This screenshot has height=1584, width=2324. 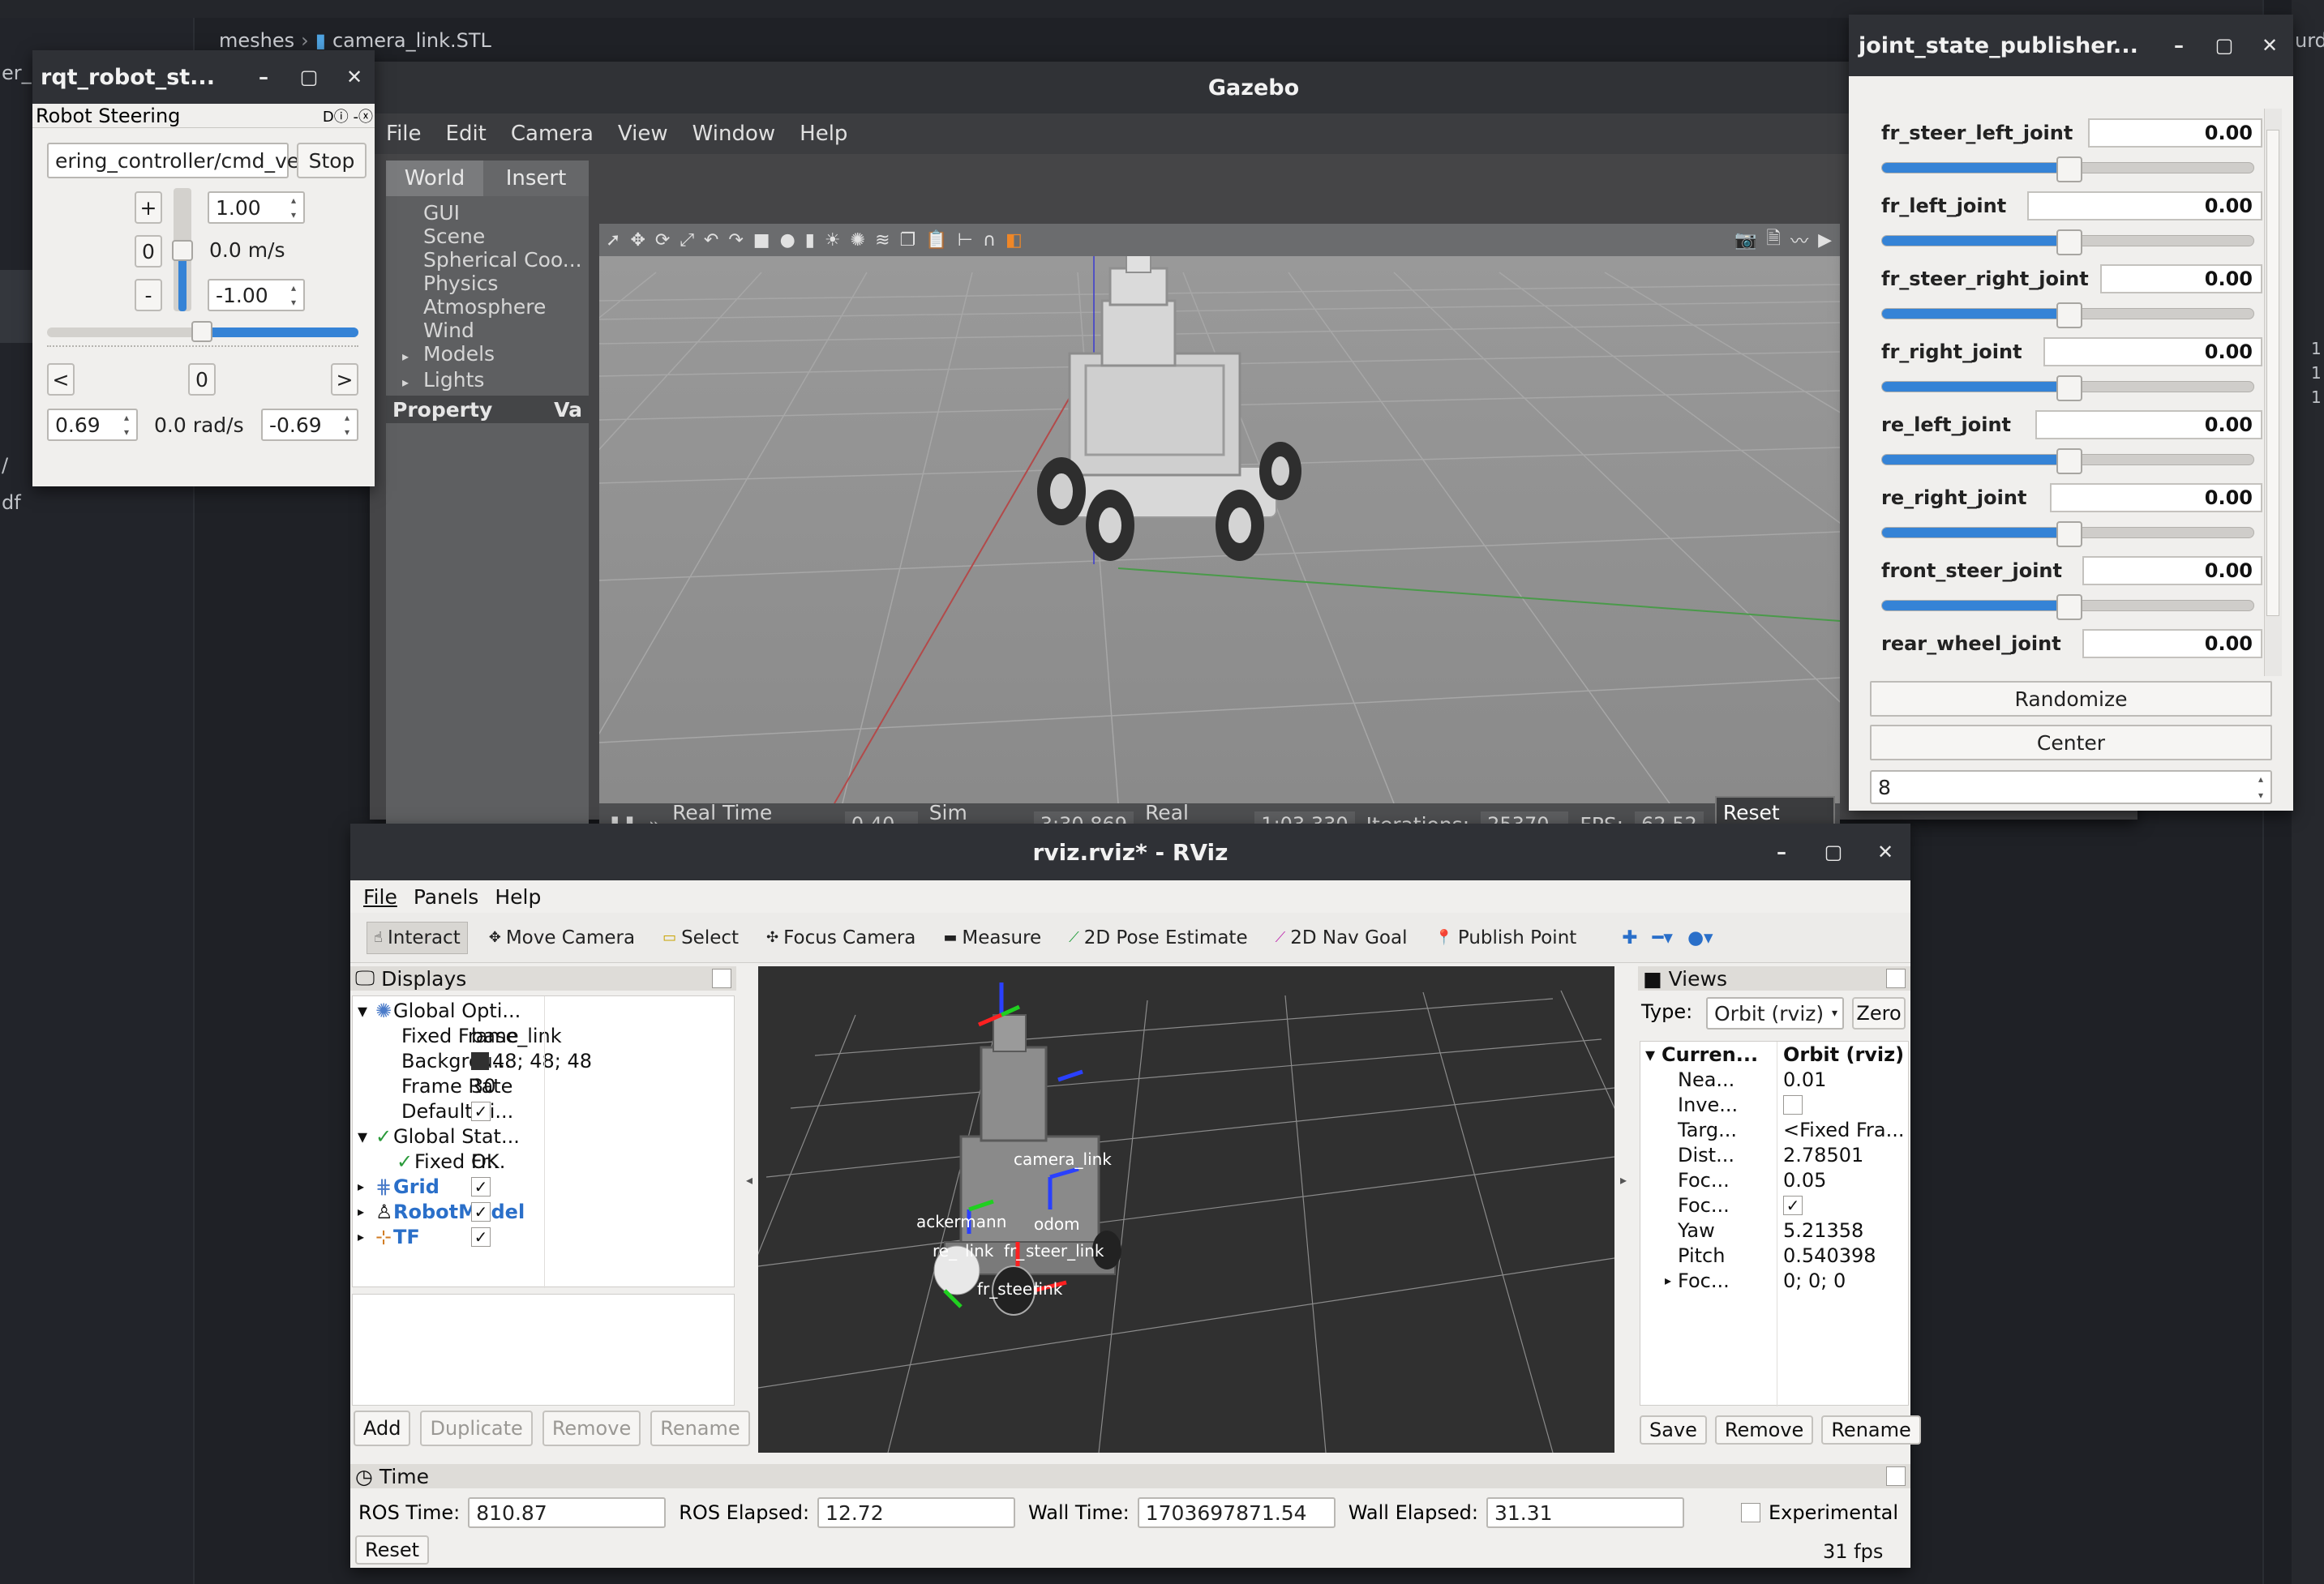 I want to click on tree-row-robot-model: ▸ ♙ RobotModel ✓, so click(x=543, y=1211).